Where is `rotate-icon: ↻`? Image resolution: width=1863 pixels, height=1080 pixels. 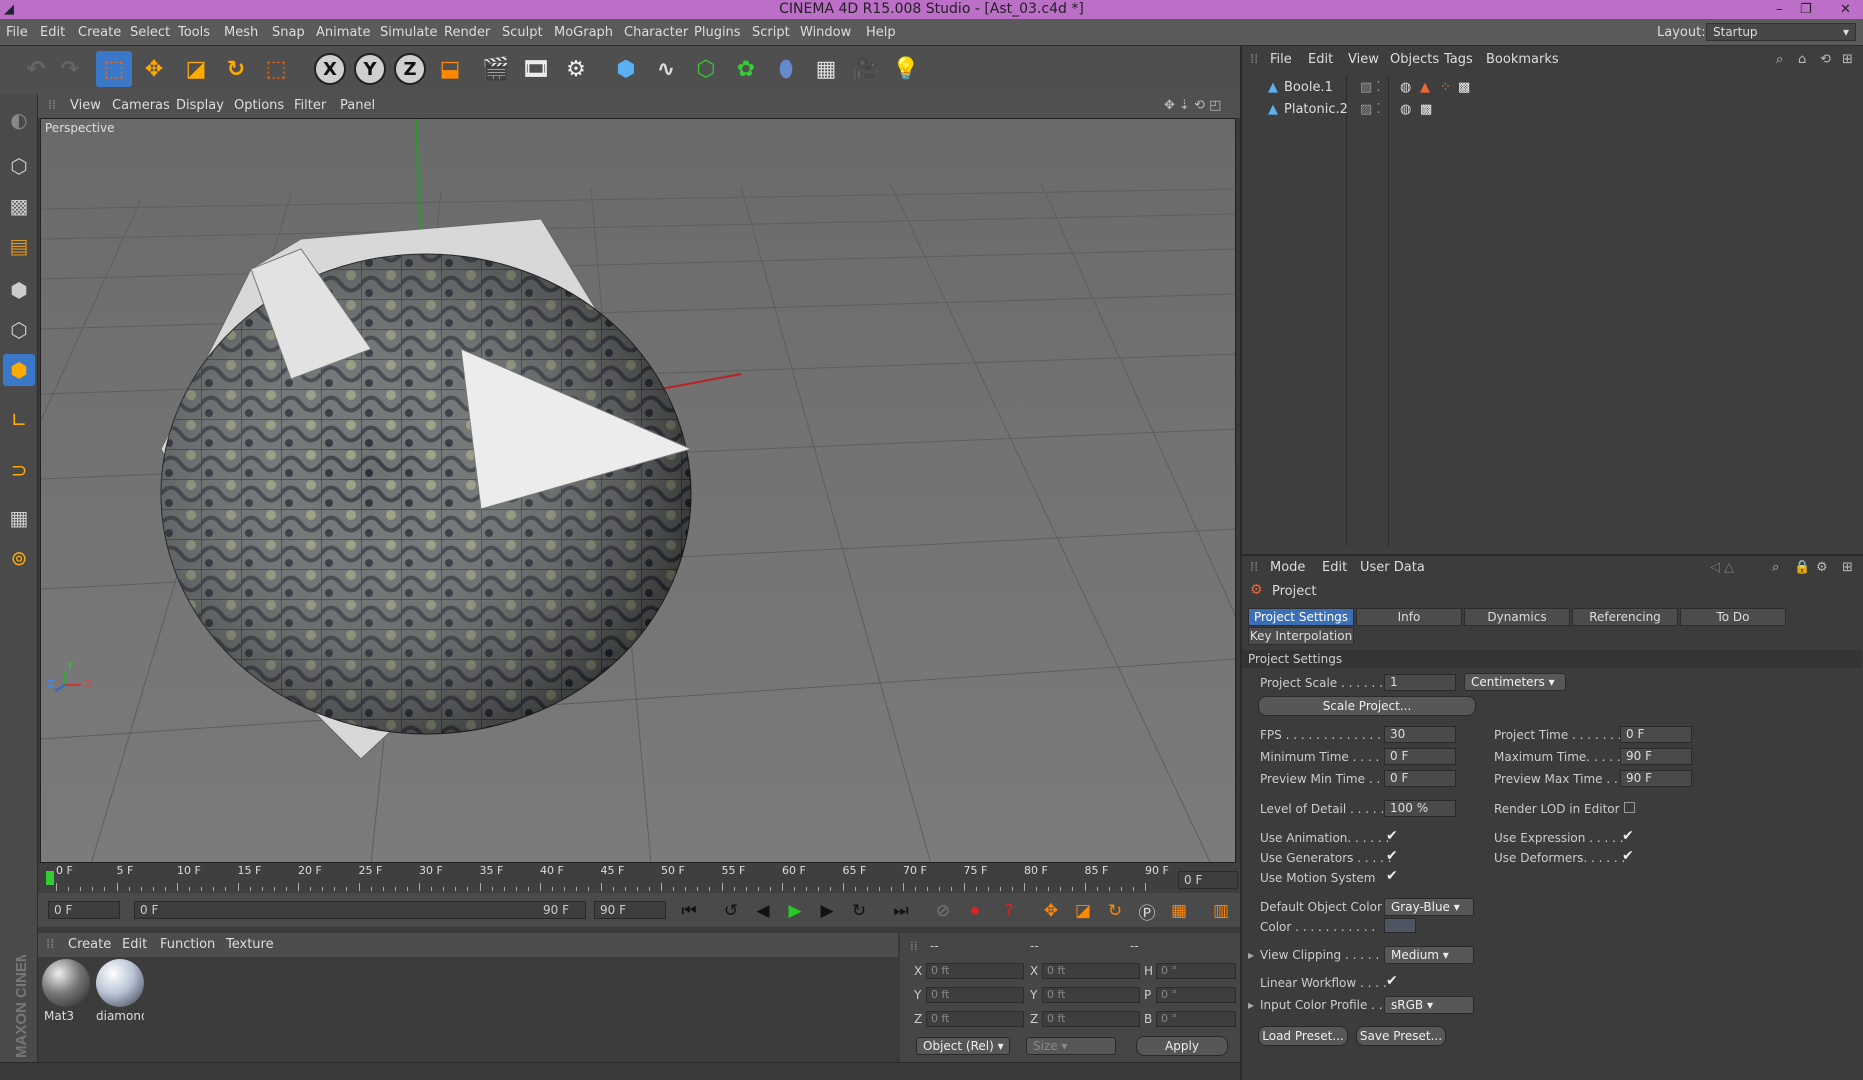
rotate-icon: ↻ is located at coordinates (236, 69).